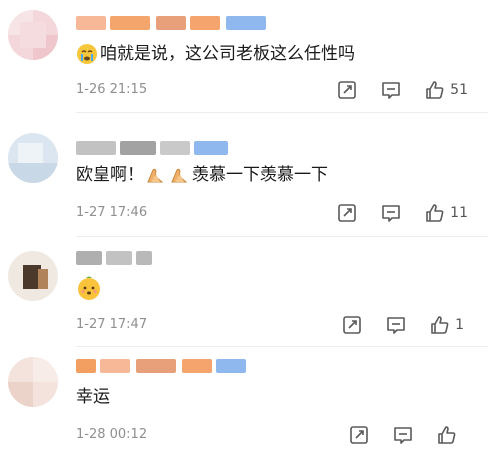  What do you see at coordinates (459, 213) in the screenshot?
I see `like-count: 11` at bounding box center [459, 213].